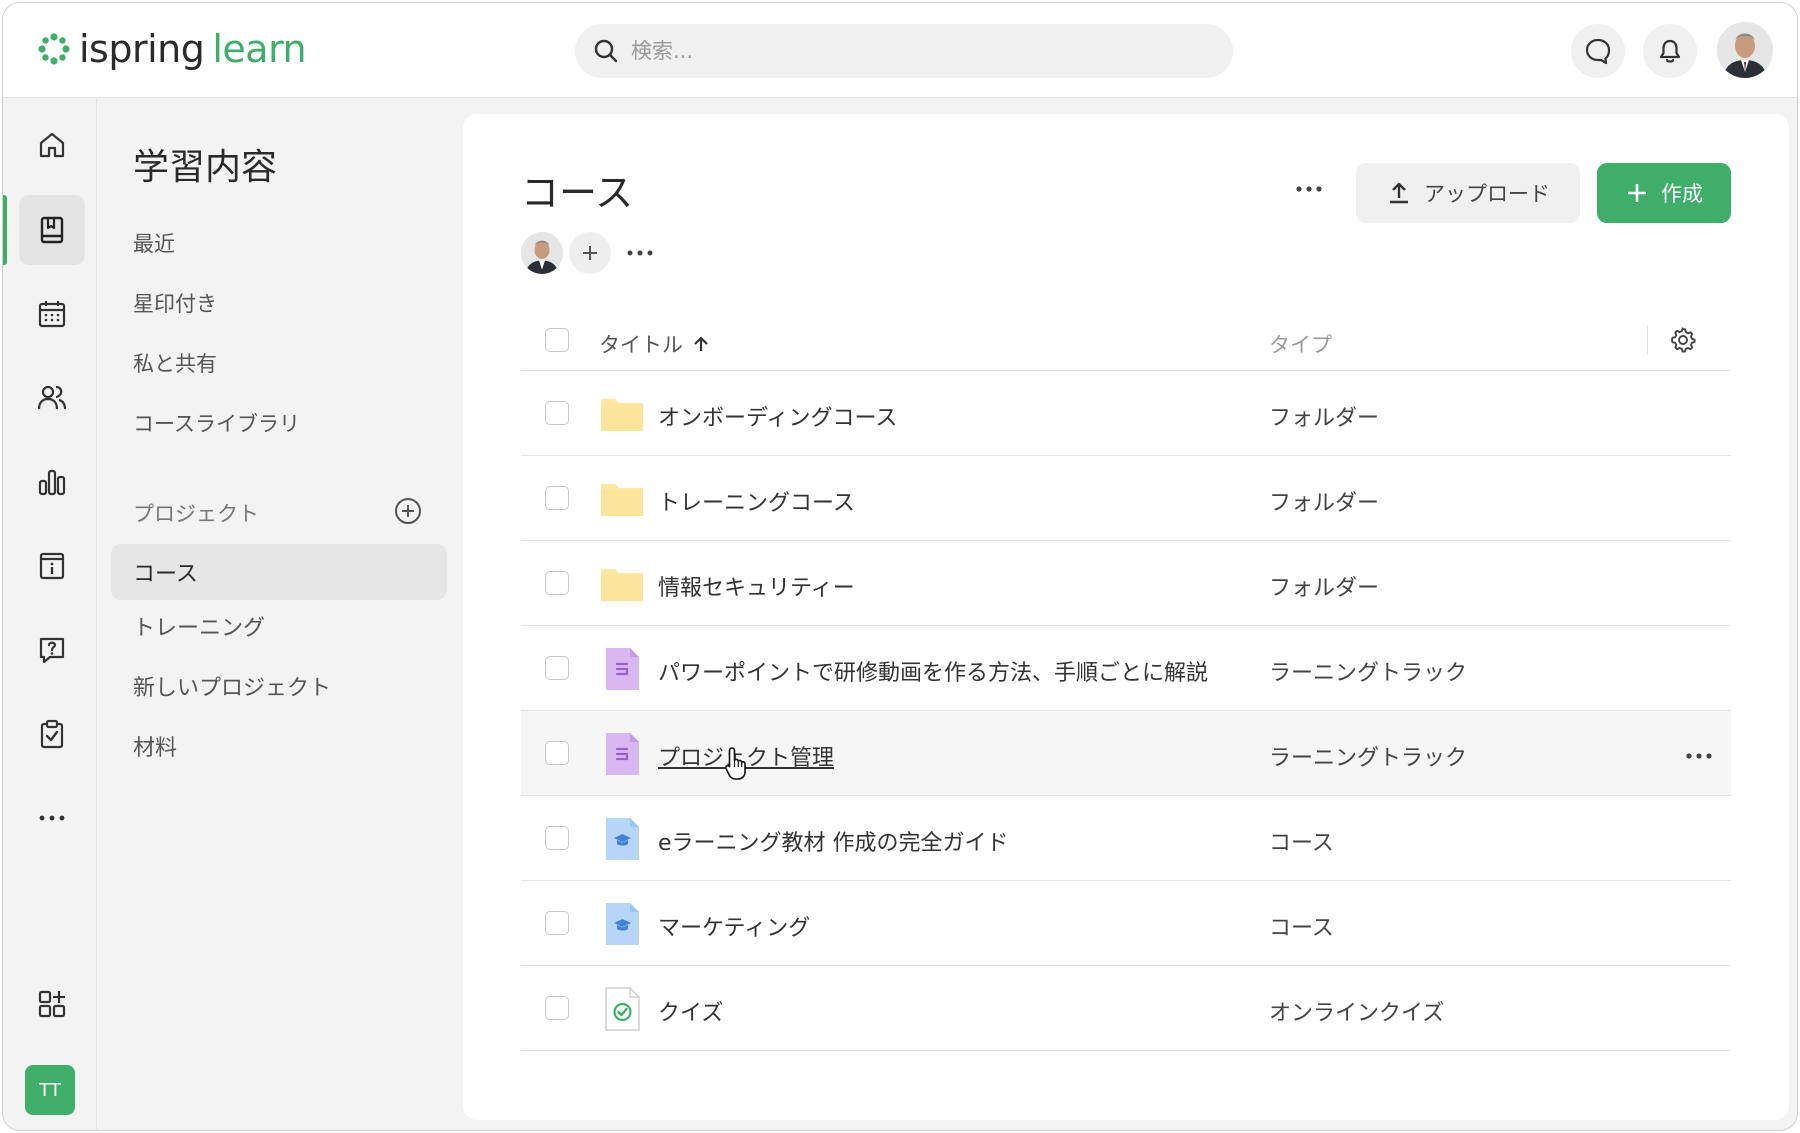 The width and height of the screenshot is (1800, 1133). What do you see at coordinates (606, 51) in the screenshot?
I see `search-icon` at bounding box center [606, 51].